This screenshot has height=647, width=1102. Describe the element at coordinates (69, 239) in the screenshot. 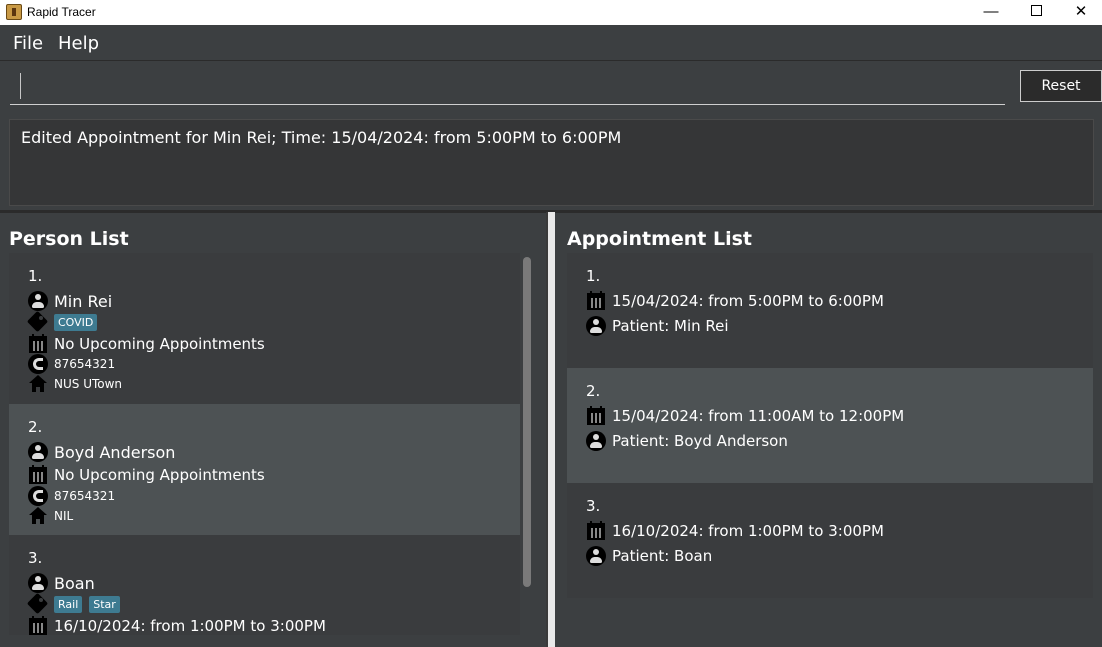

I see `person-list-title: Person List` at that location.